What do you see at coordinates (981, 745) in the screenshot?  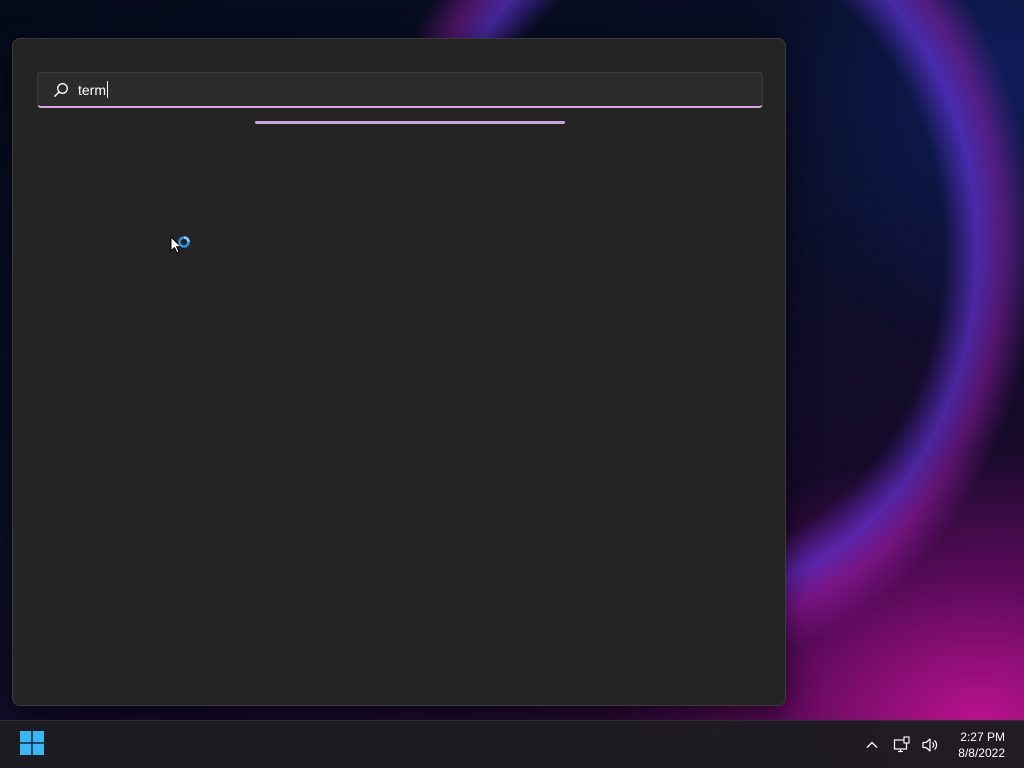 I see `taskbar-clock: 2:27 PM 8/8/2022` at bounding box center [981, 745].